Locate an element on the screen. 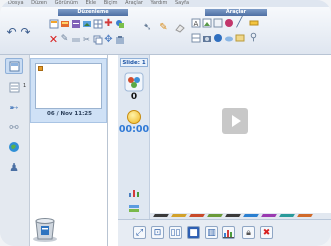  zoom-icon: ⊡ is located at coordinates (157, 232).